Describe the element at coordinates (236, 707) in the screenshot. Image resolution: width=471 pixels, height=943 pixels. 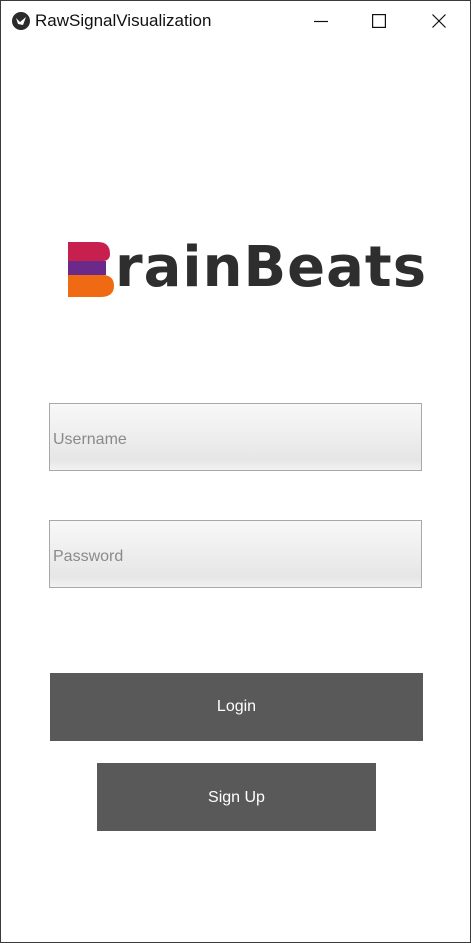
I see `login-button: Login` at that location.